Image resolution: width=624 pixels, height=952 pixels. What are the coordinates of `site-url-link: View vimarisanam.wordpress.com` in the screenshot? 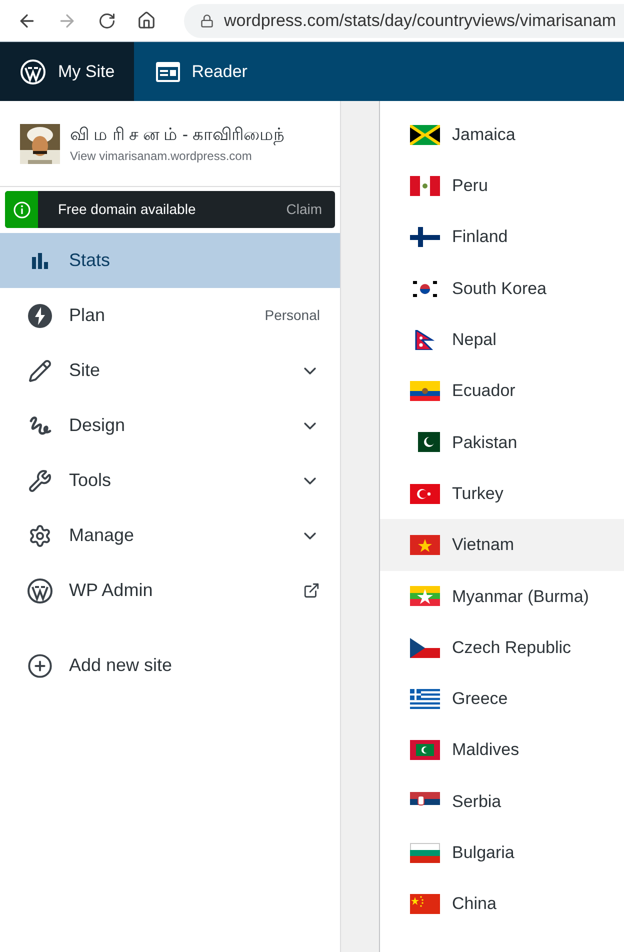 It's located at (177, 156).